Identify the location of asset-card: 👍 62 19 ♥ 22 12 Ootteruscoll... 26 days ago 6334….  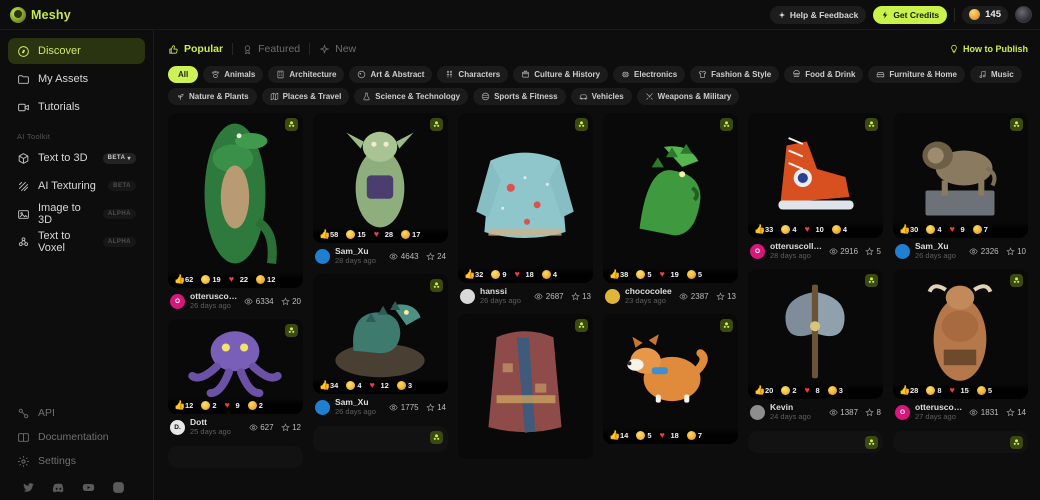
(235, 212).